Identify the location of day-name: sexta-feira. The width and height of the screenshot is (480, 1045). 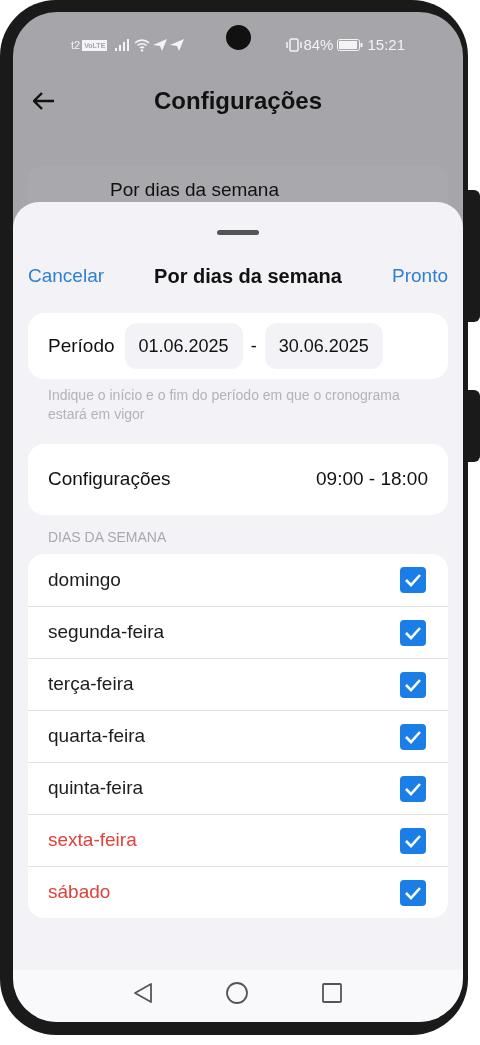
(92, 840).